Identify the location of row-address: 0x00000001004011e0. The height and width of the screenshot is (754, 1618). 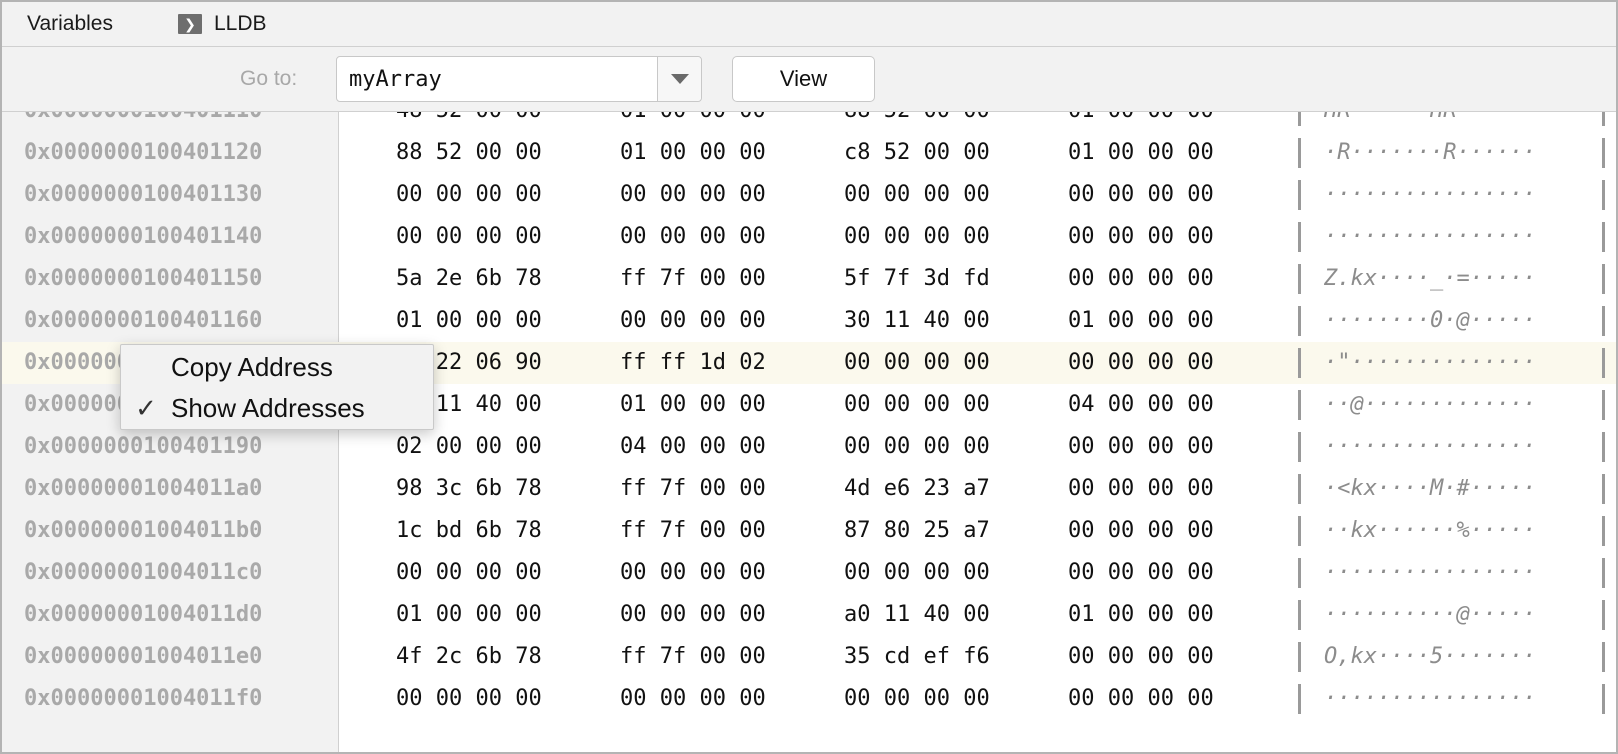
(143, 656).